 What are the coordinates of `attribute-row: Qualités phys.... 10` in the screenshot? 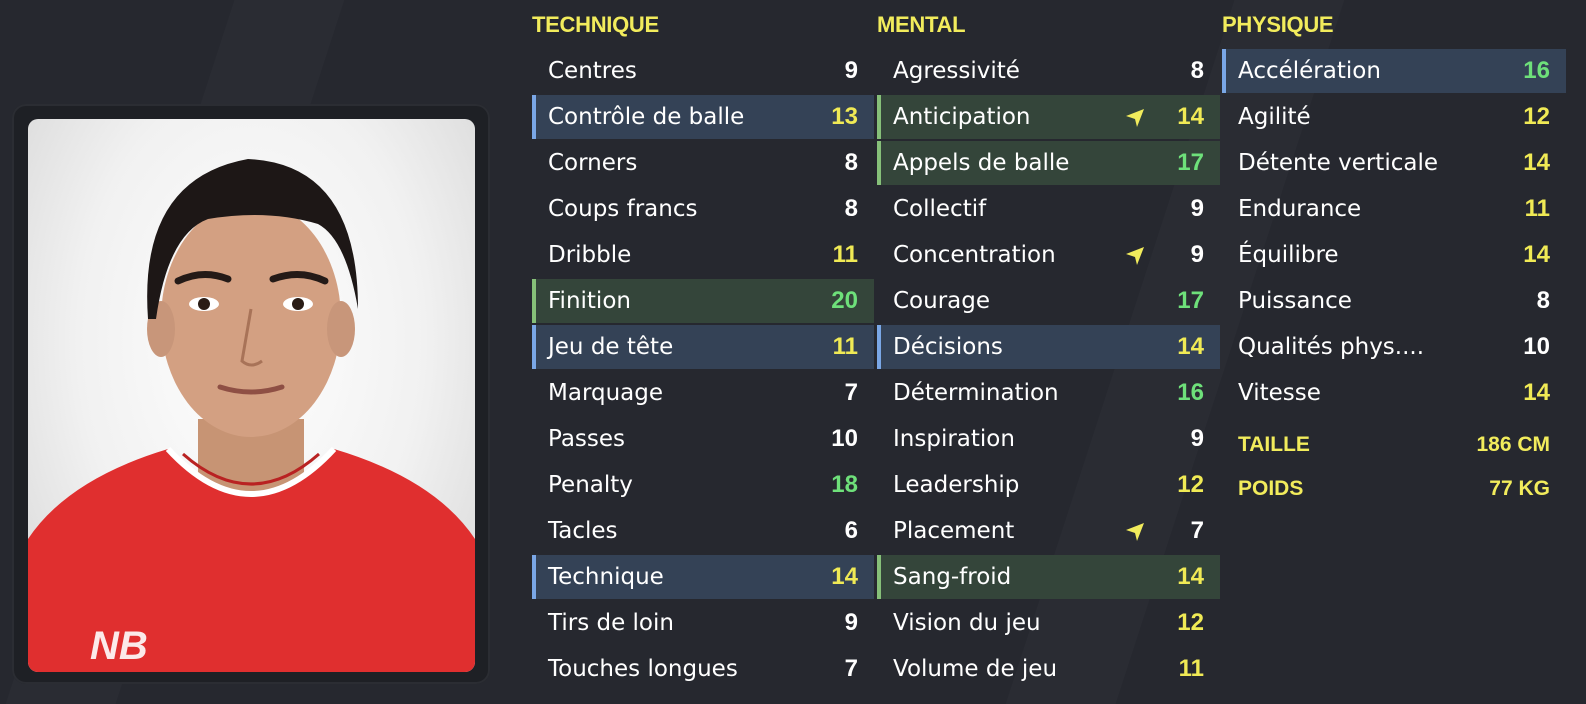 It's located at (1394, 347).